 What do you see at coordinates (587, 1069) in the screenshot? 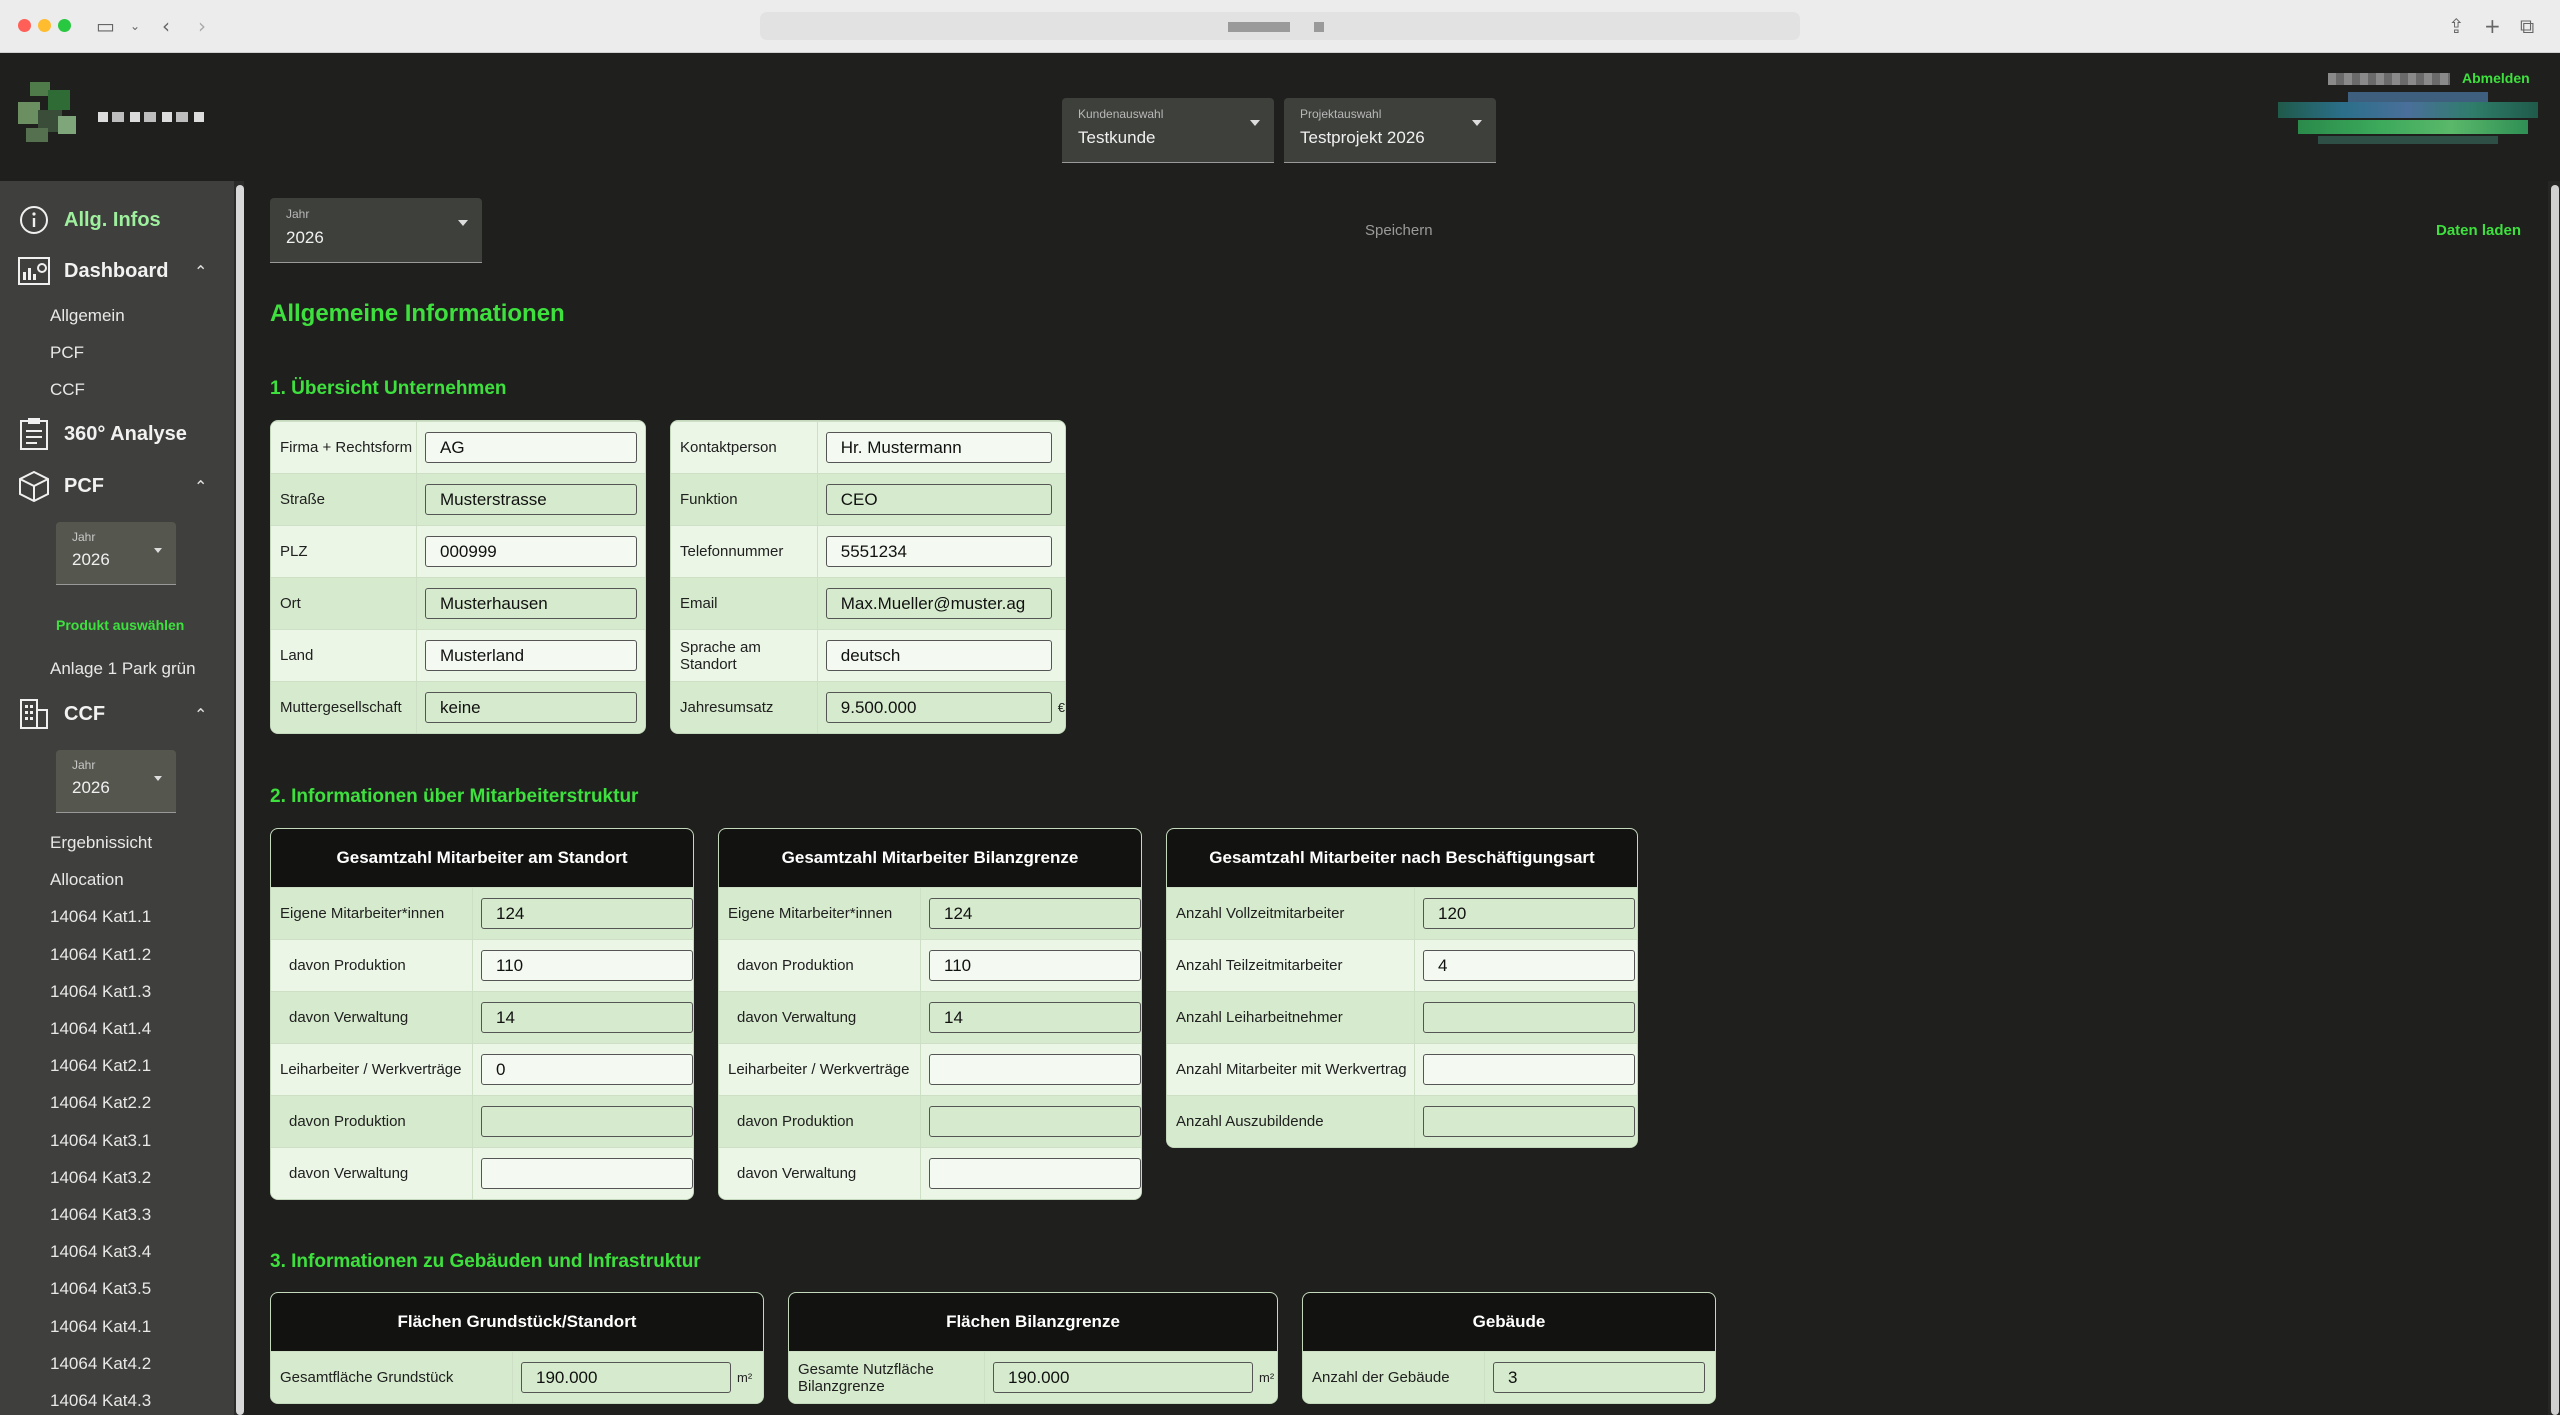
I see `input-field: 0` at bounding box center [587, 1069].